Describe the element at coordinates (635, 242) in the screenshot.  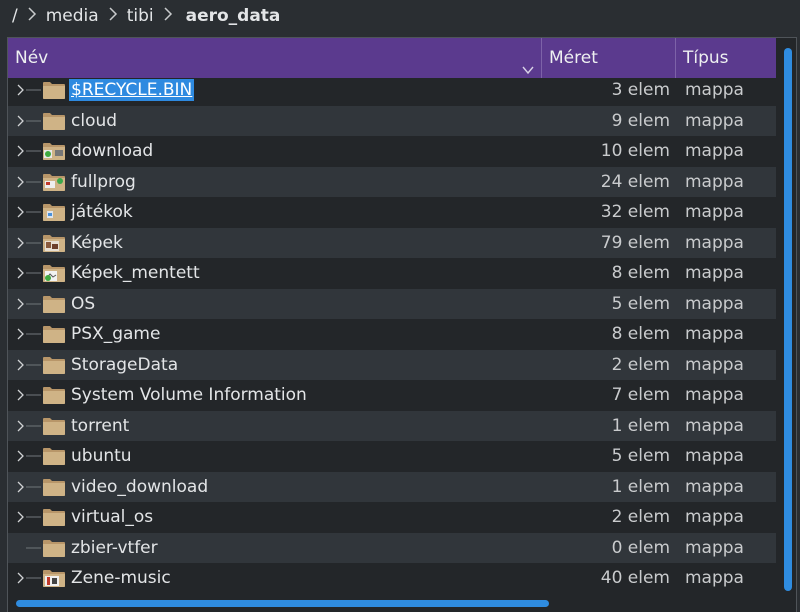
I see `file-size: 79 elem` at that location.